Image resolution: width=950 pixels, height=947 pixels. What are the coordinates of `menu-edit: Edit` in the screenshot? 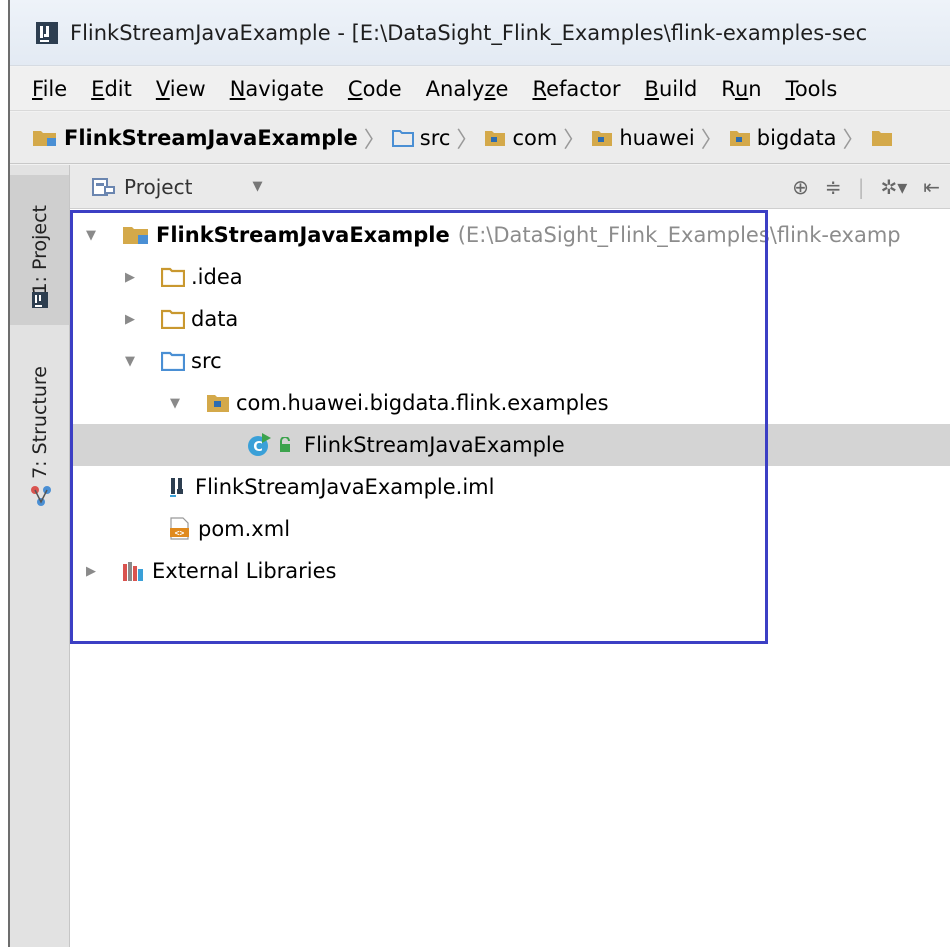 It's located at (111, 89).